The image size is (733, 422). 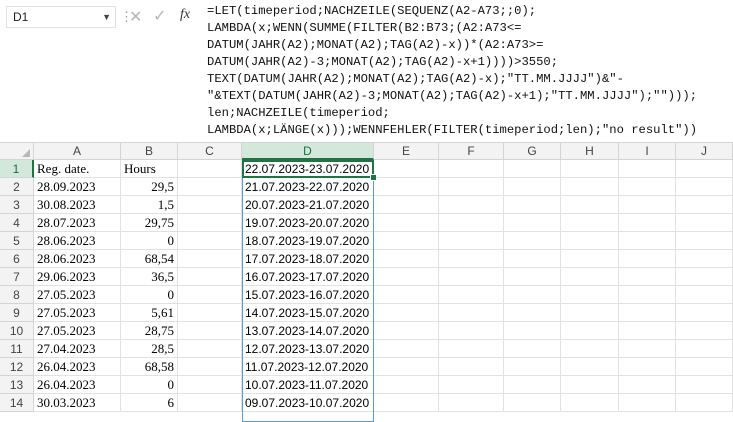 I want to click on cell-j3, so click(x=704, y=205).